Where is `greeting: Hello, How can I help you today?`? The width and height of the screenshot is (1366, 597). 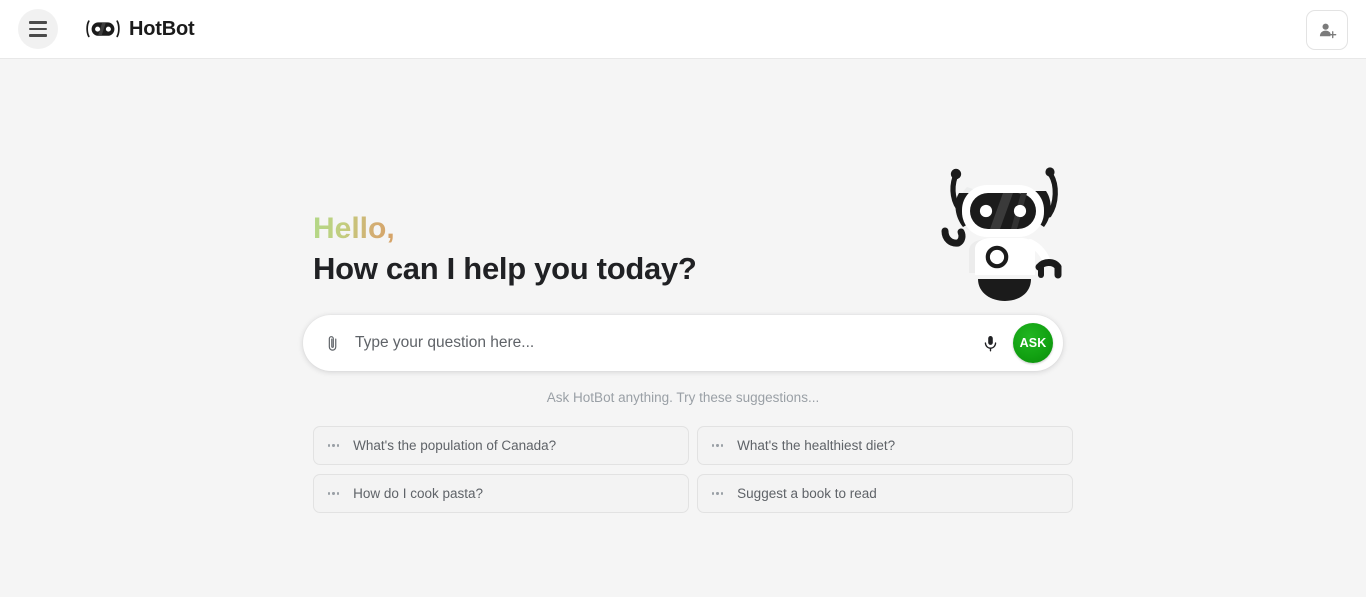
greeting: Hello, How can I help you today? is located at coordinates (693, 221).